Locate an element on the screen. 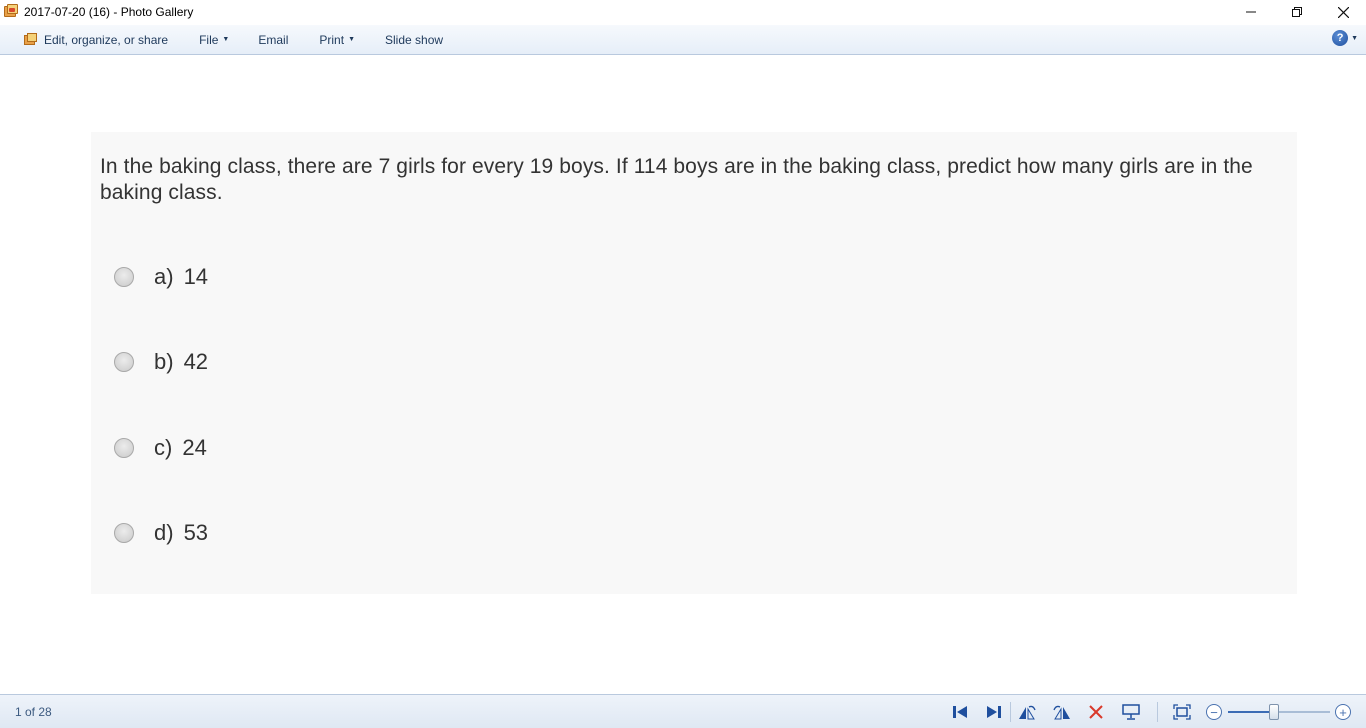  slide-show-button: Slide show is located at coordinates (414, 40).